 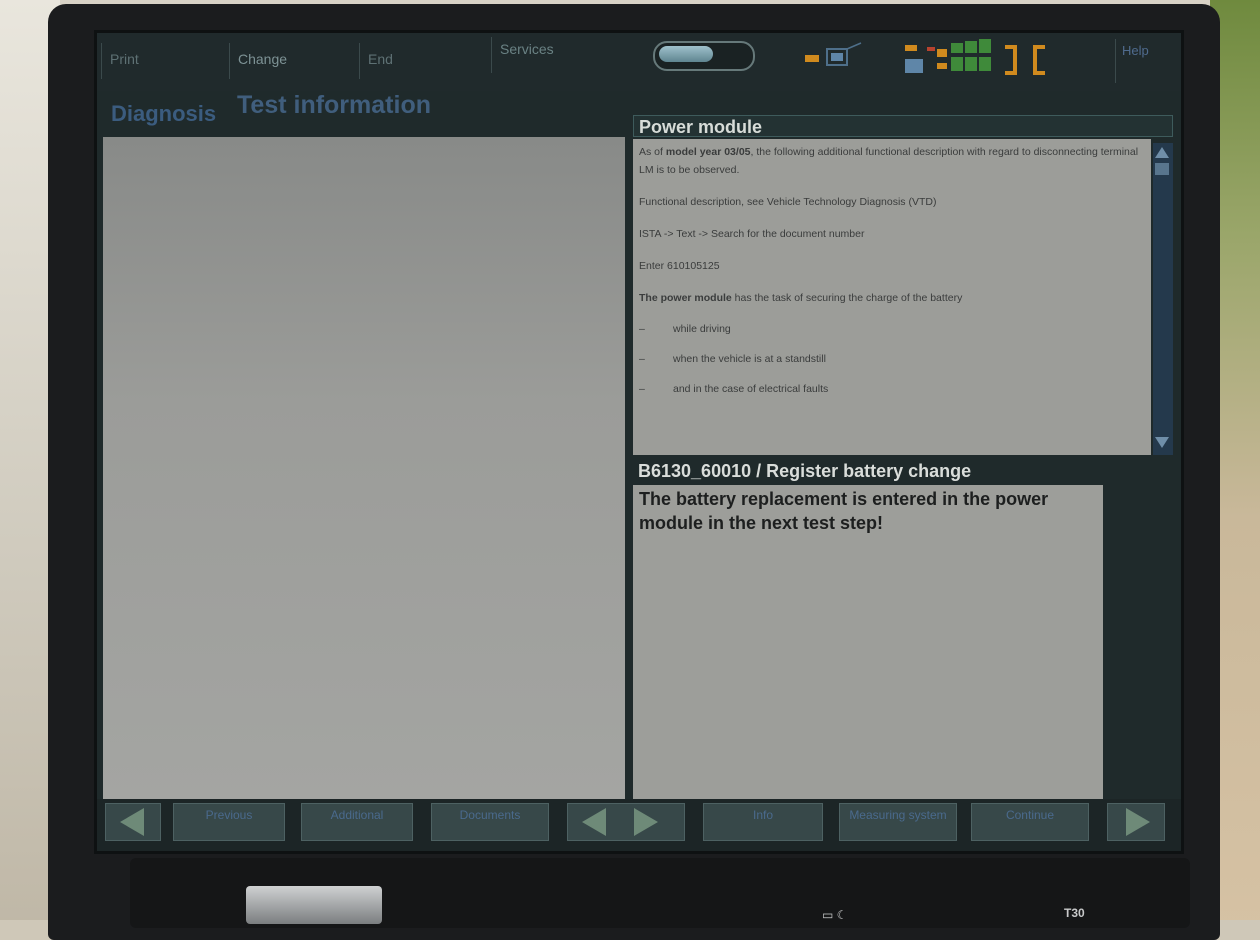 I want to click on info-button: Info, so click(x=763, y=822).